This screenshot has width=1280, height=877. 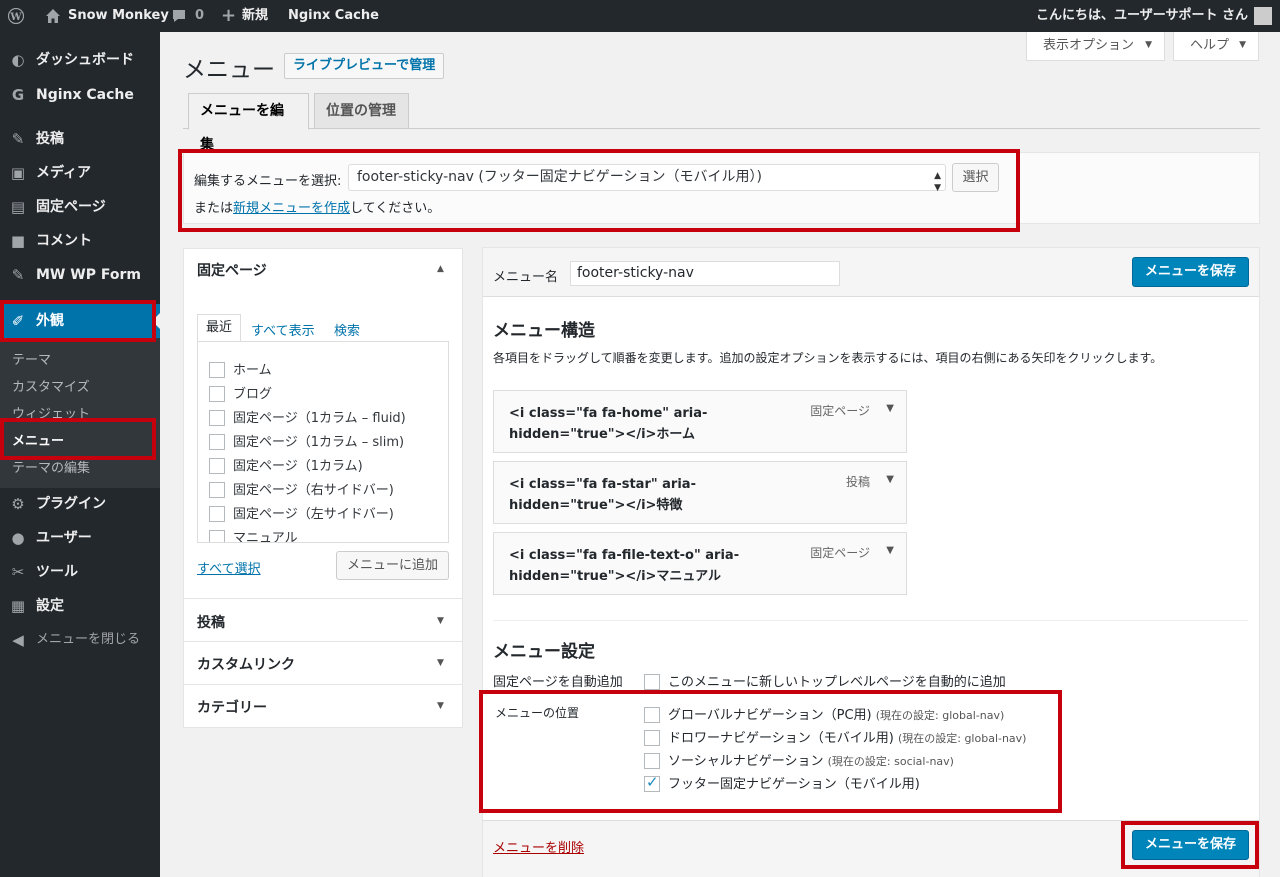 I want to click on highlight-select-menu, so click(x=599, y=190).